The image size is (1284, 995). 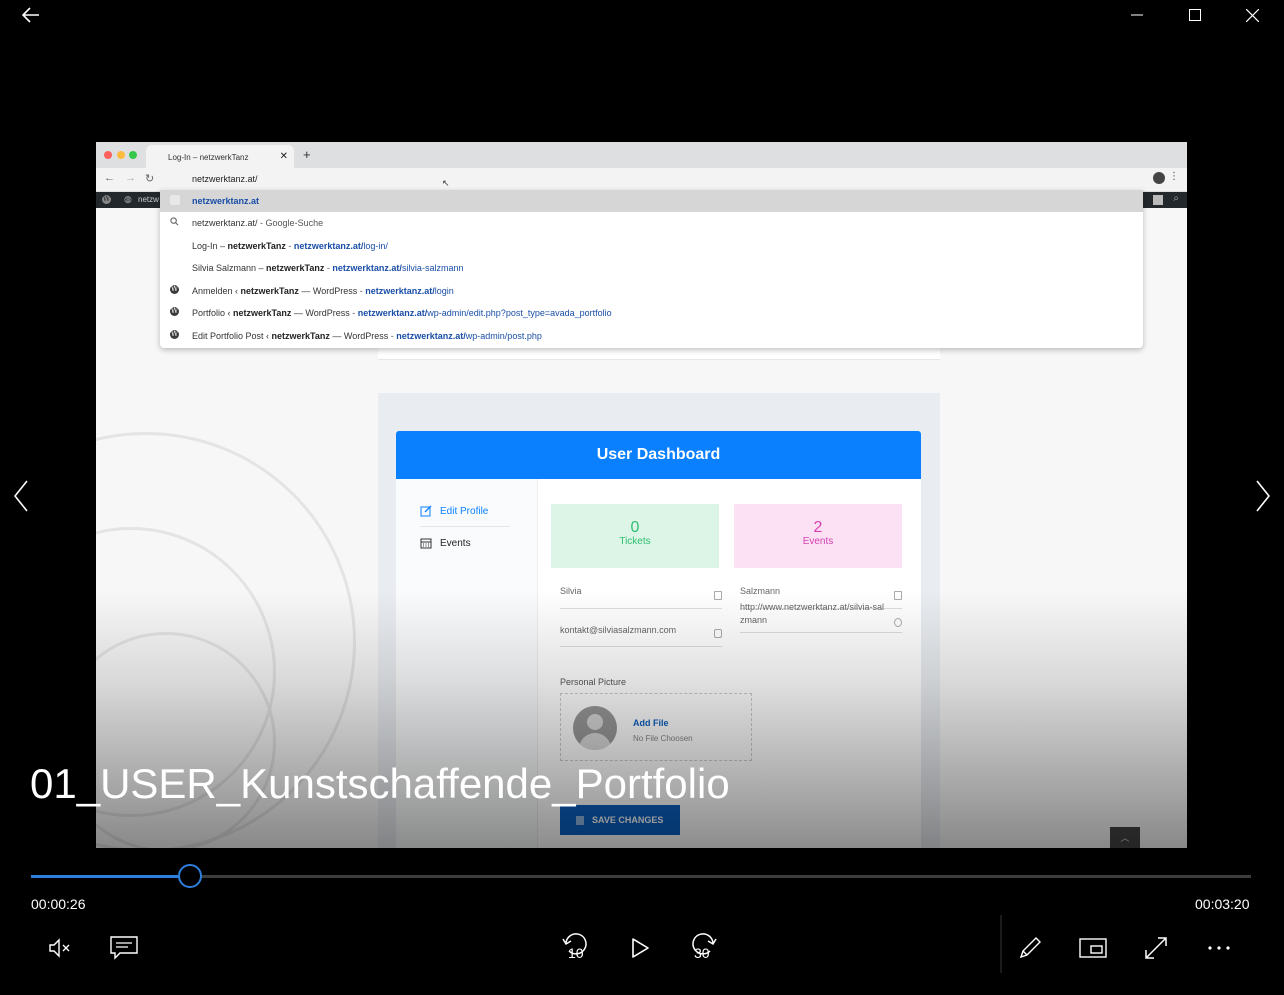 I want to click on globe-icon, so click(x=898, y=622).